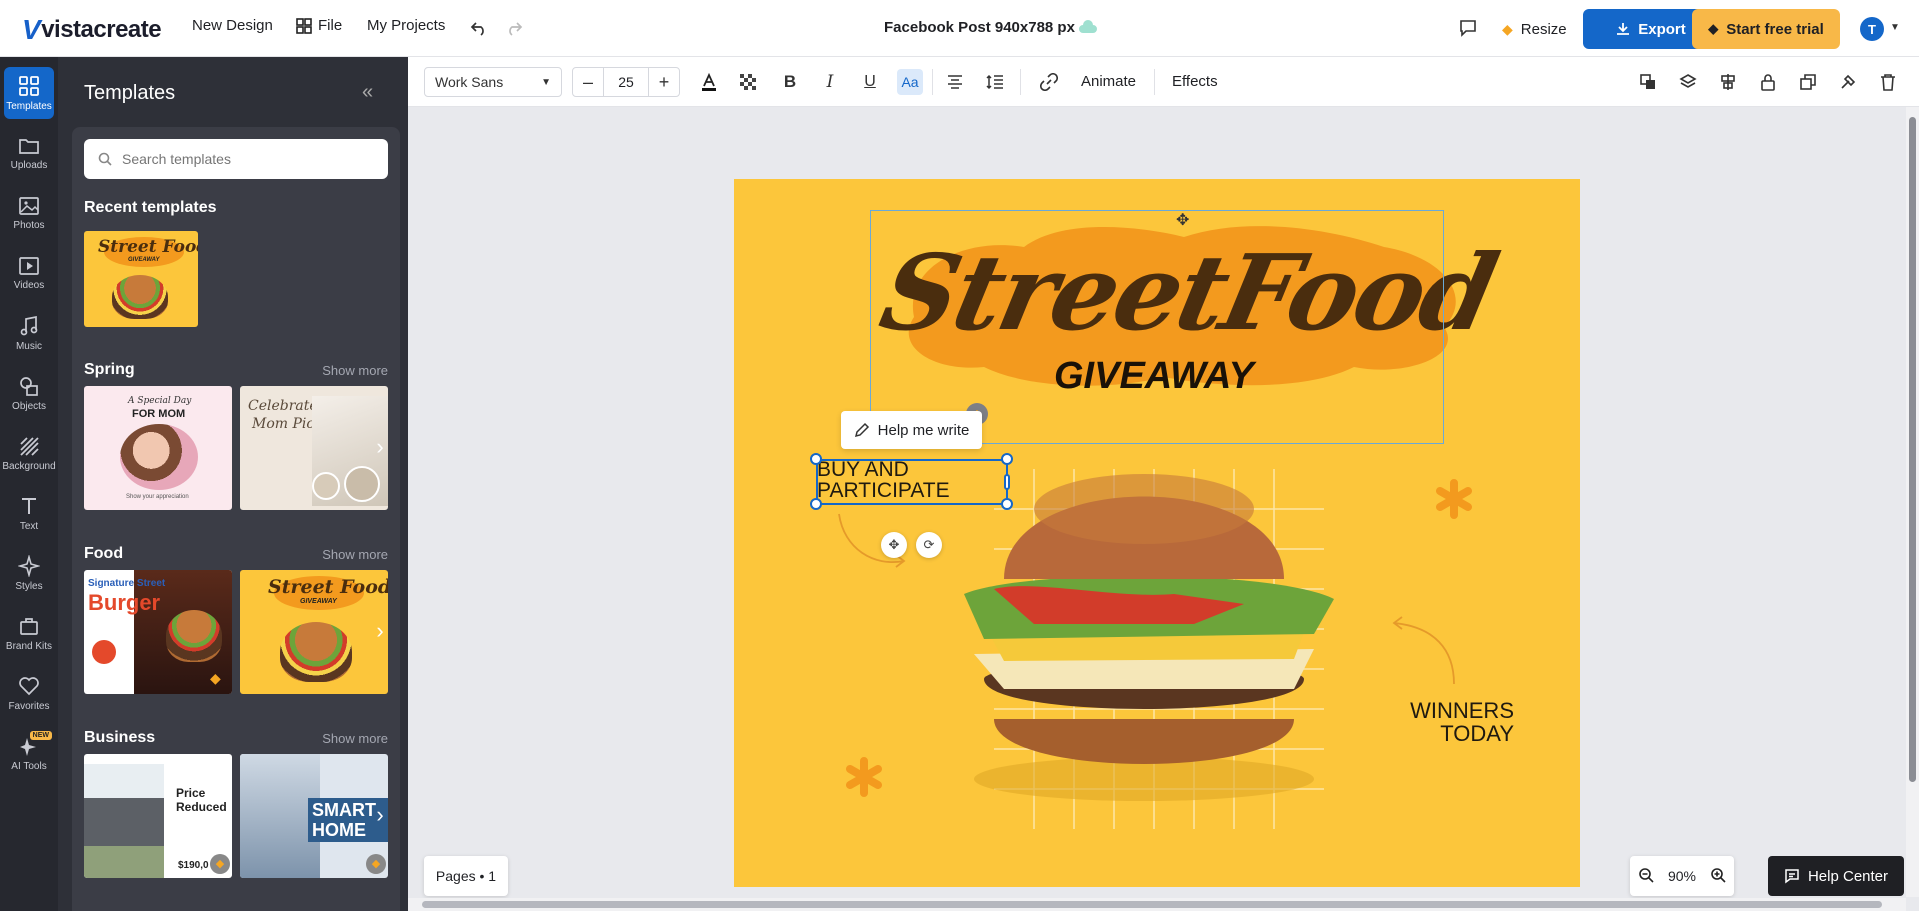  I want to click on avatar: T, so click(1872, 29).